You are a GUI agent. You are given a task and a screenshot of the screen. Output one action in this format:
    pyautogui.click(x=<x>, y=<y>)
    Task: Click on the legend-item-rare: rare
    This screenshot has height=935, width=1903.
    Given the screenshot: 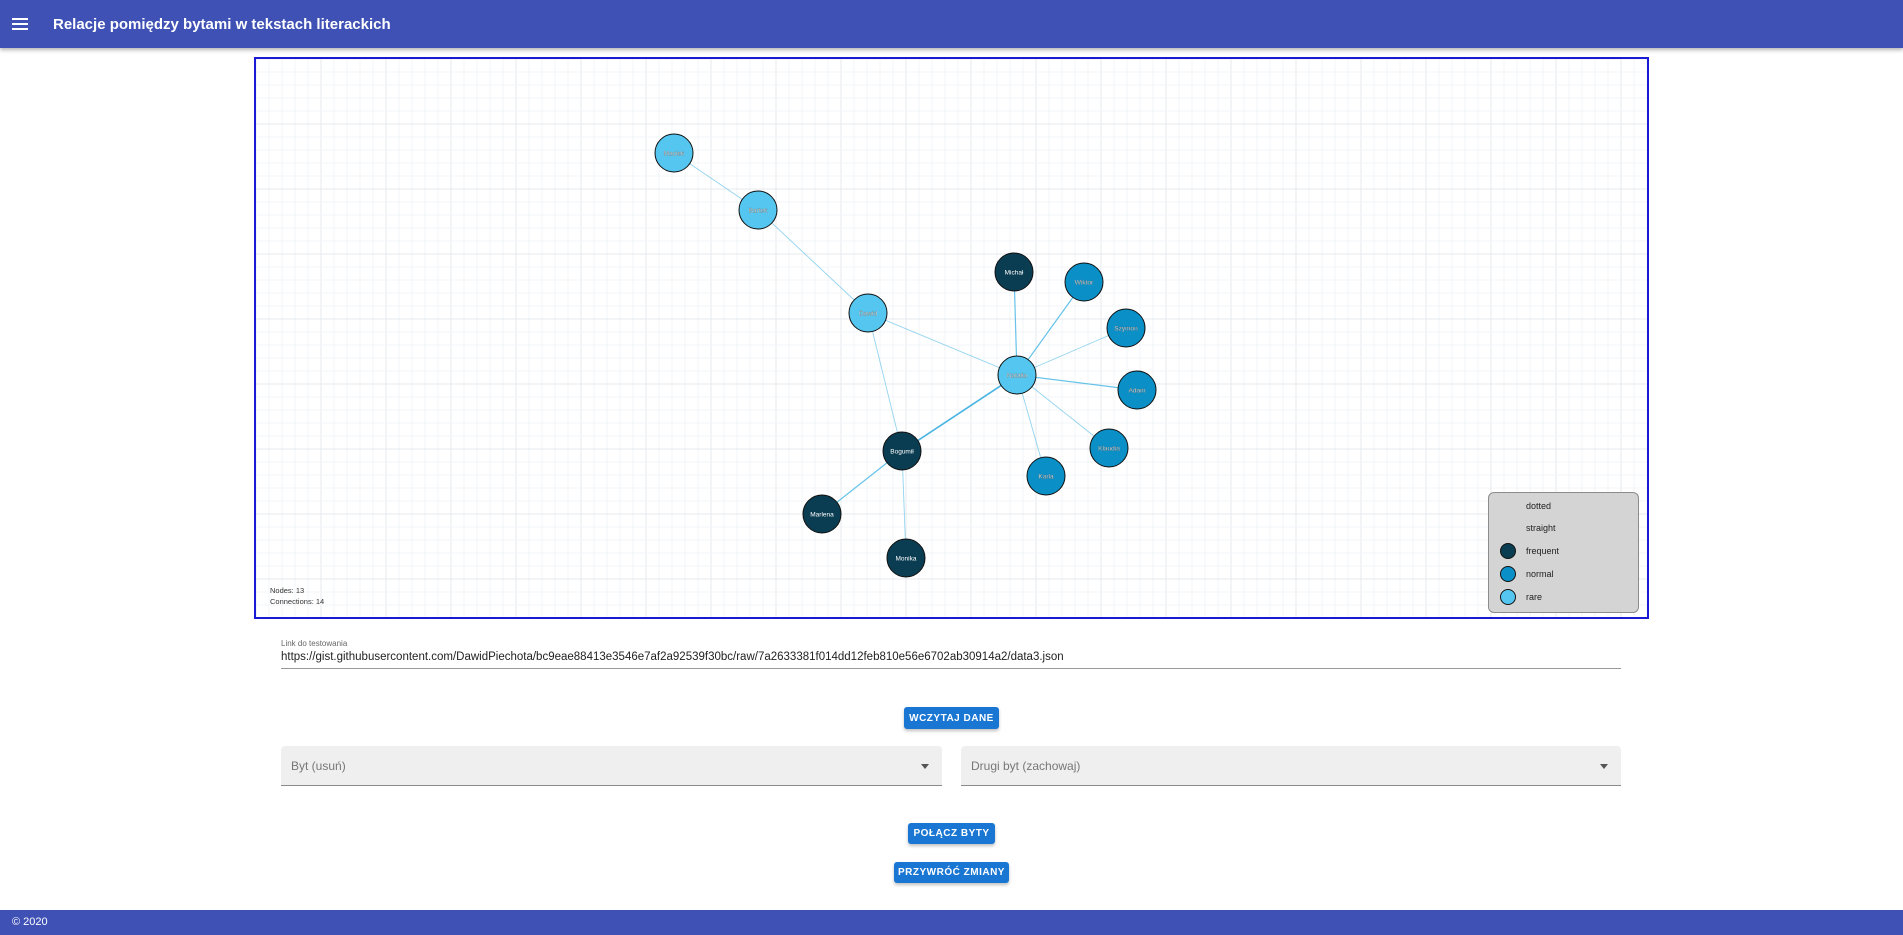 What is the action you would take?
    pyautogui.click(x=1563, y=597)
    